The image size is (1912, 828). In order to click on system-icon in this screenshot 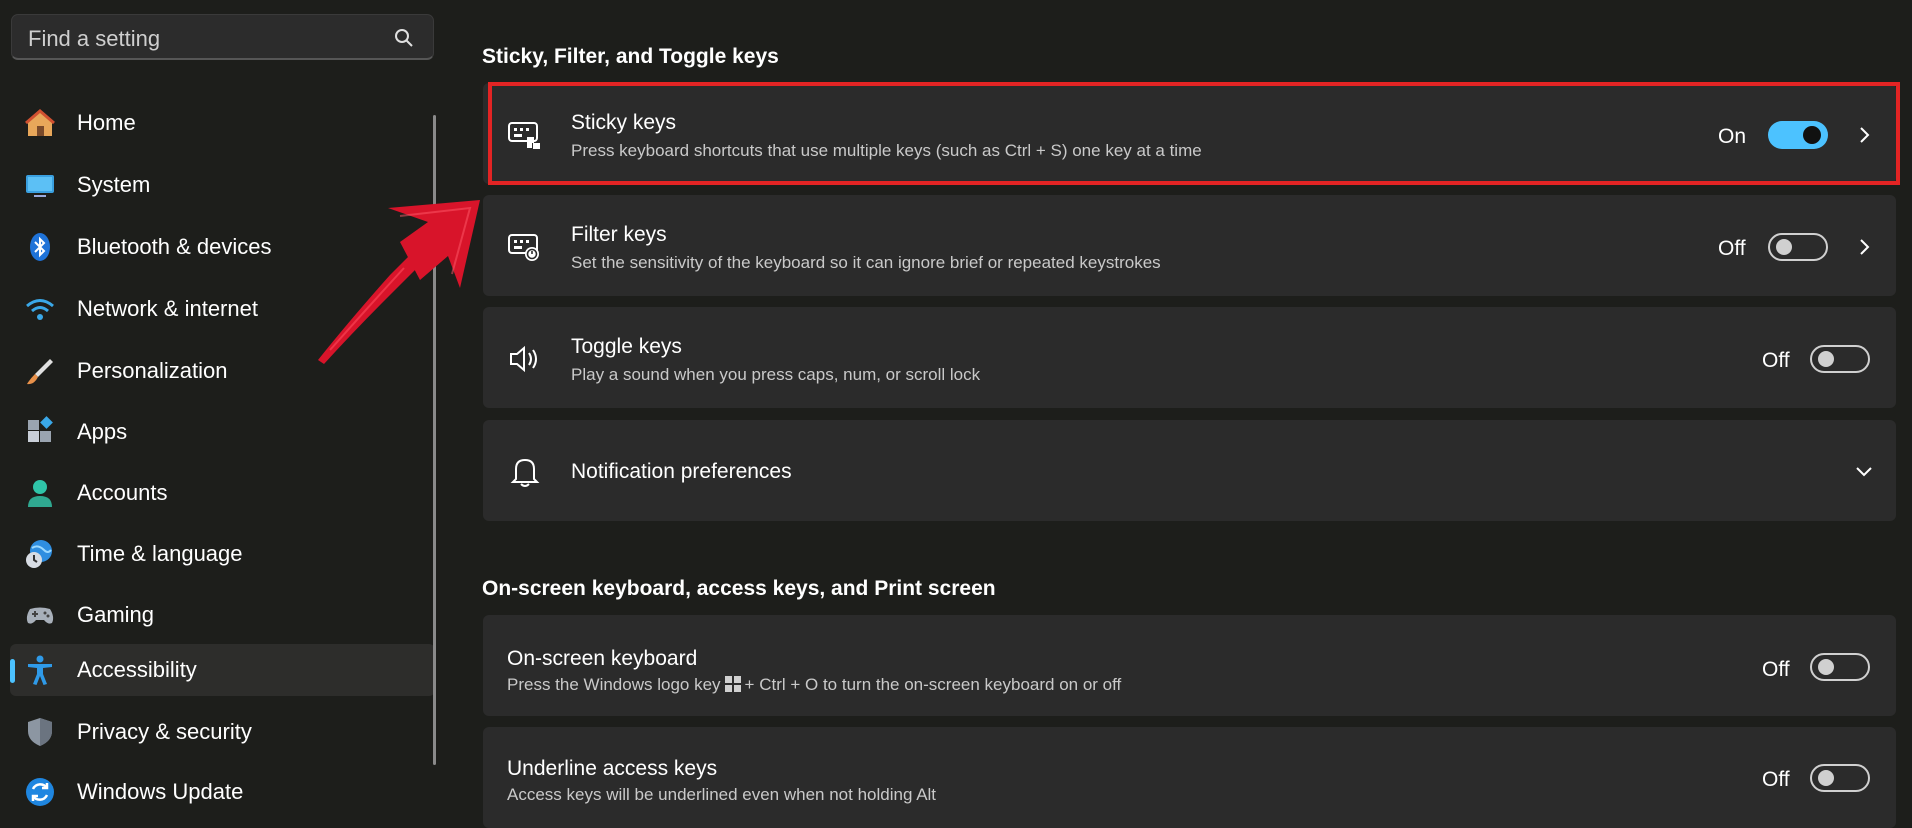, I will do `click(40, 186)`.